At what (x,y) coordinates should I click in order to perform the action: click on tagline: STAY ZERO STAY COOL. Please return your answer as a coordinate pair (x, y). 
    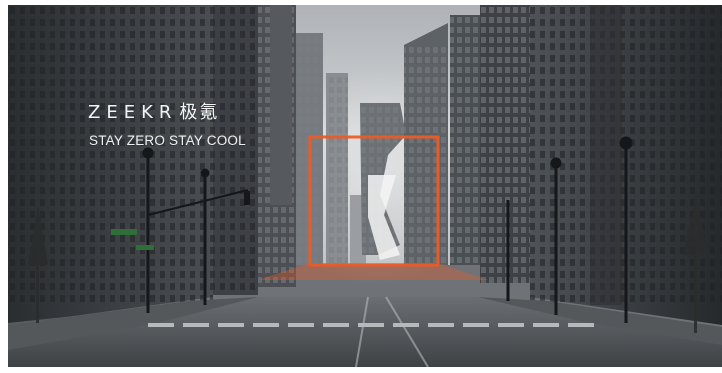
    Looking at the image, I should click on (167, 140).